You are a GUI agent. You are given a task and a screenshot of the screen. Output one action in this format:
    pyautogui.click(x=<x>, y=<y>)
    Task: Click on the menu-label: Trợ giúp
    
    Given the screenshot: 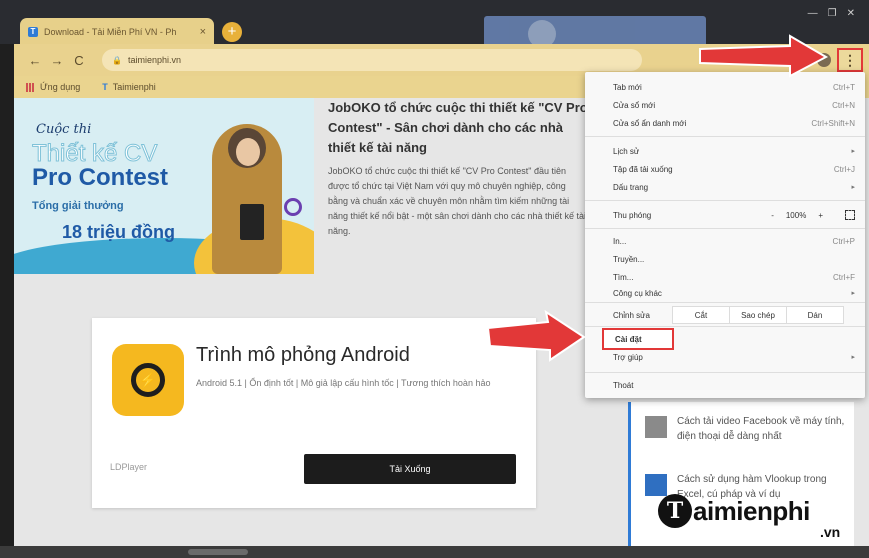 What is the action you would take?
    pyautogui.click(x=628, y=357)
    